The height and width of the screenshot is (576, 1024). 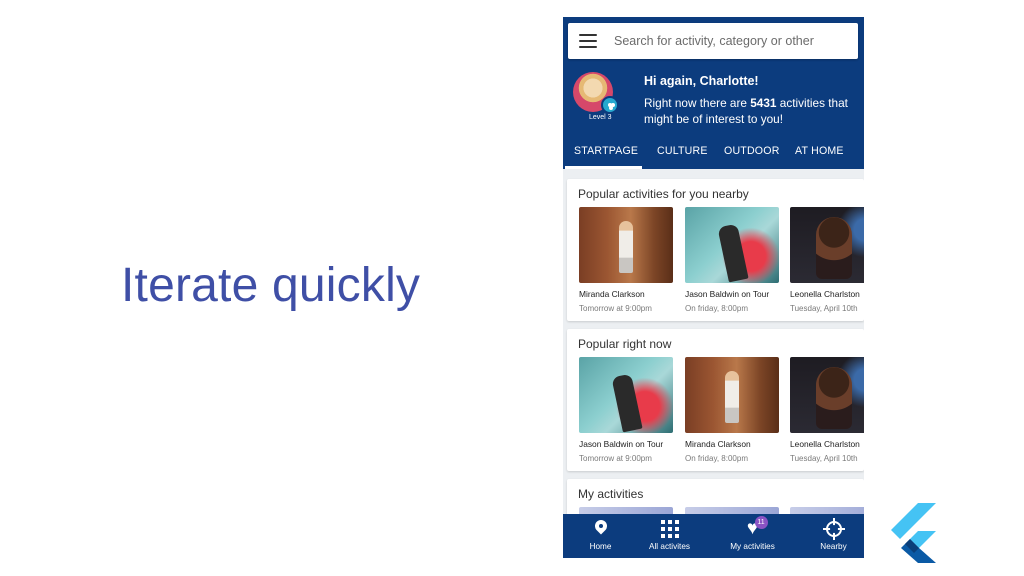 I want to click on flutter-logo-icon, so click(x=913, y=533).